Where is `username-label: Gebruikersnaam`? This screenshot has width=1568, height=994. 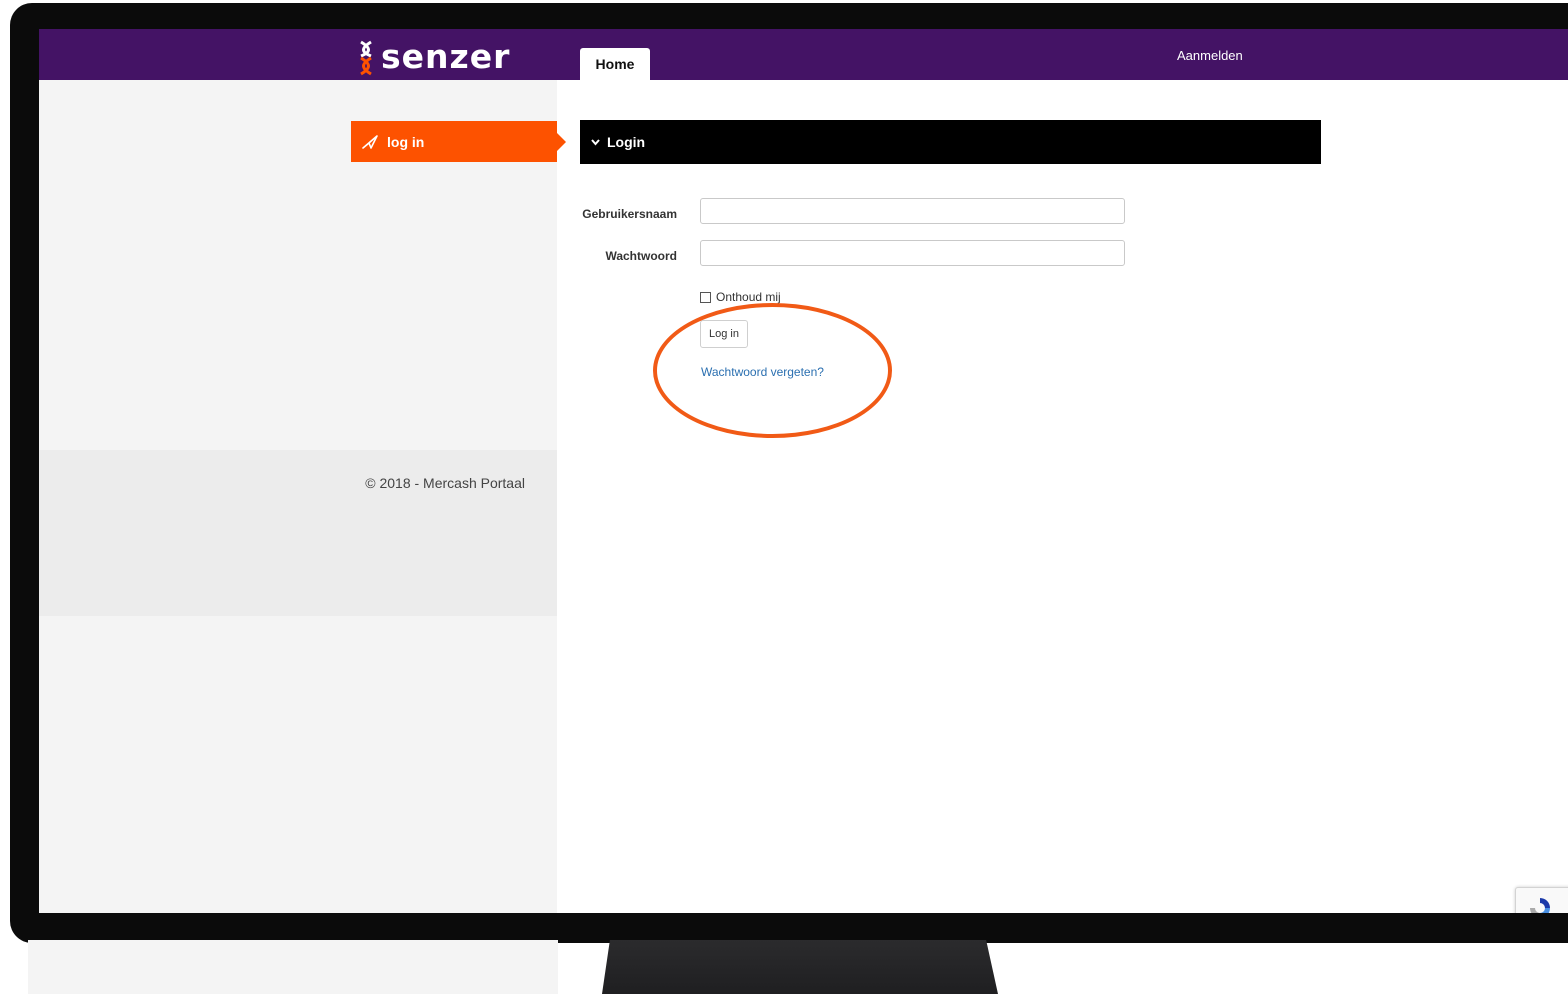
username-label: Gebruikersnaam is located at coordinates (629, 214).